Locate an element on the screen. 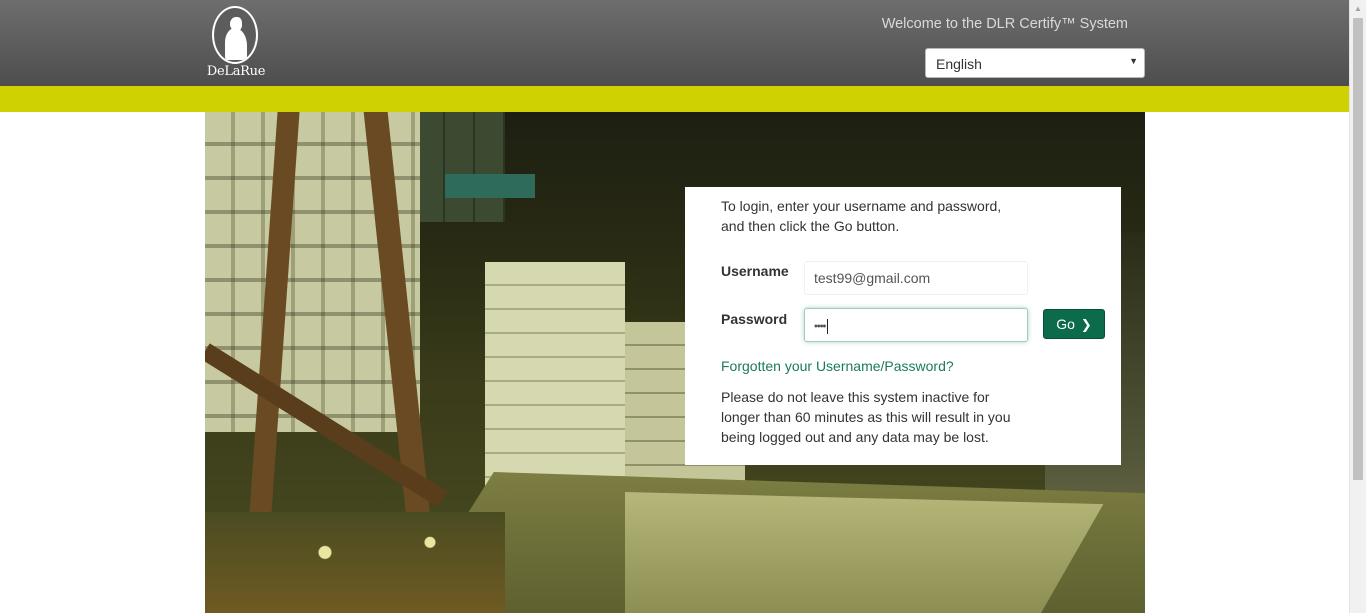  language-select: English ▼ is located at coordinates (1035, 63).